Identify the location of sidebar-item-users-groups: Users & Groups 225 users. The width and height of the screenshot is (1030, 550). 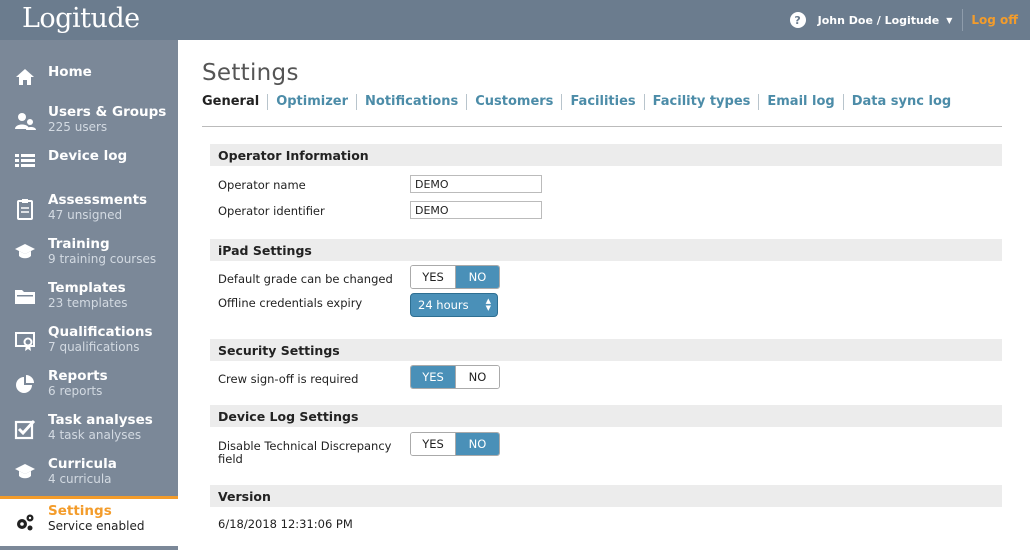
(89, 126).